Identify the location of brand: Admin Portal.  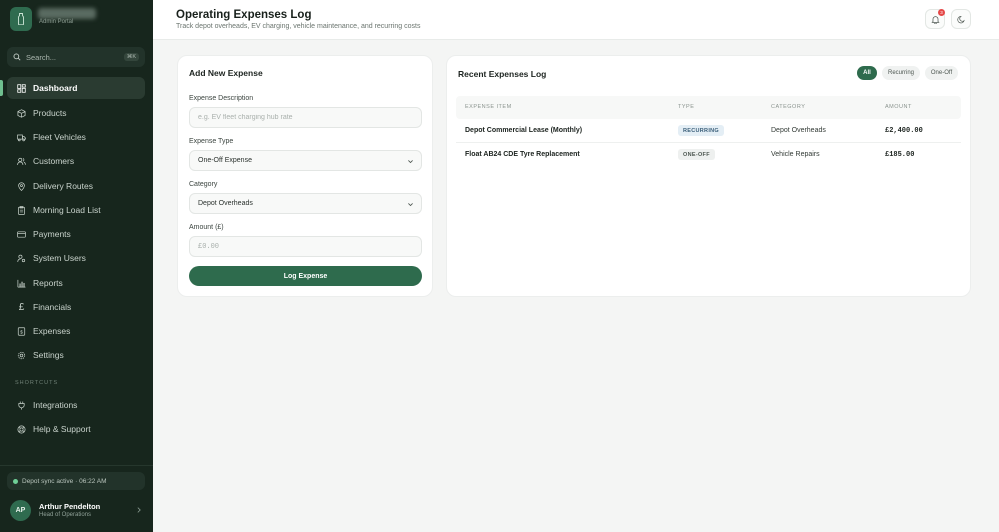
(53, 19).